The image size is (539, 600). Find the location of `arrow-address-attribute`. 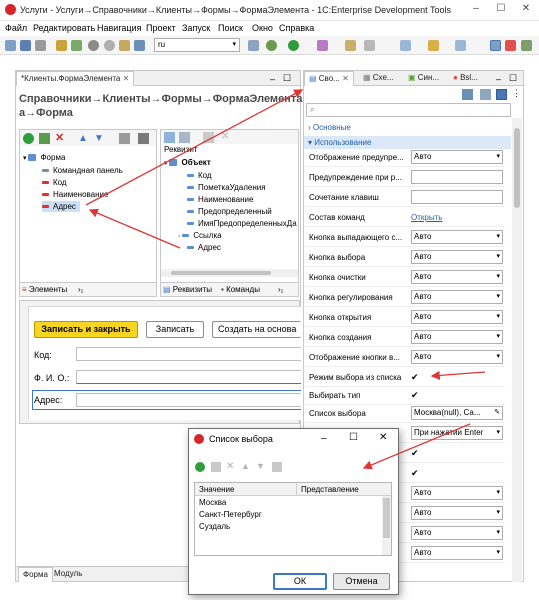

arrow-address-attribute is located at coordinates (134, 228).